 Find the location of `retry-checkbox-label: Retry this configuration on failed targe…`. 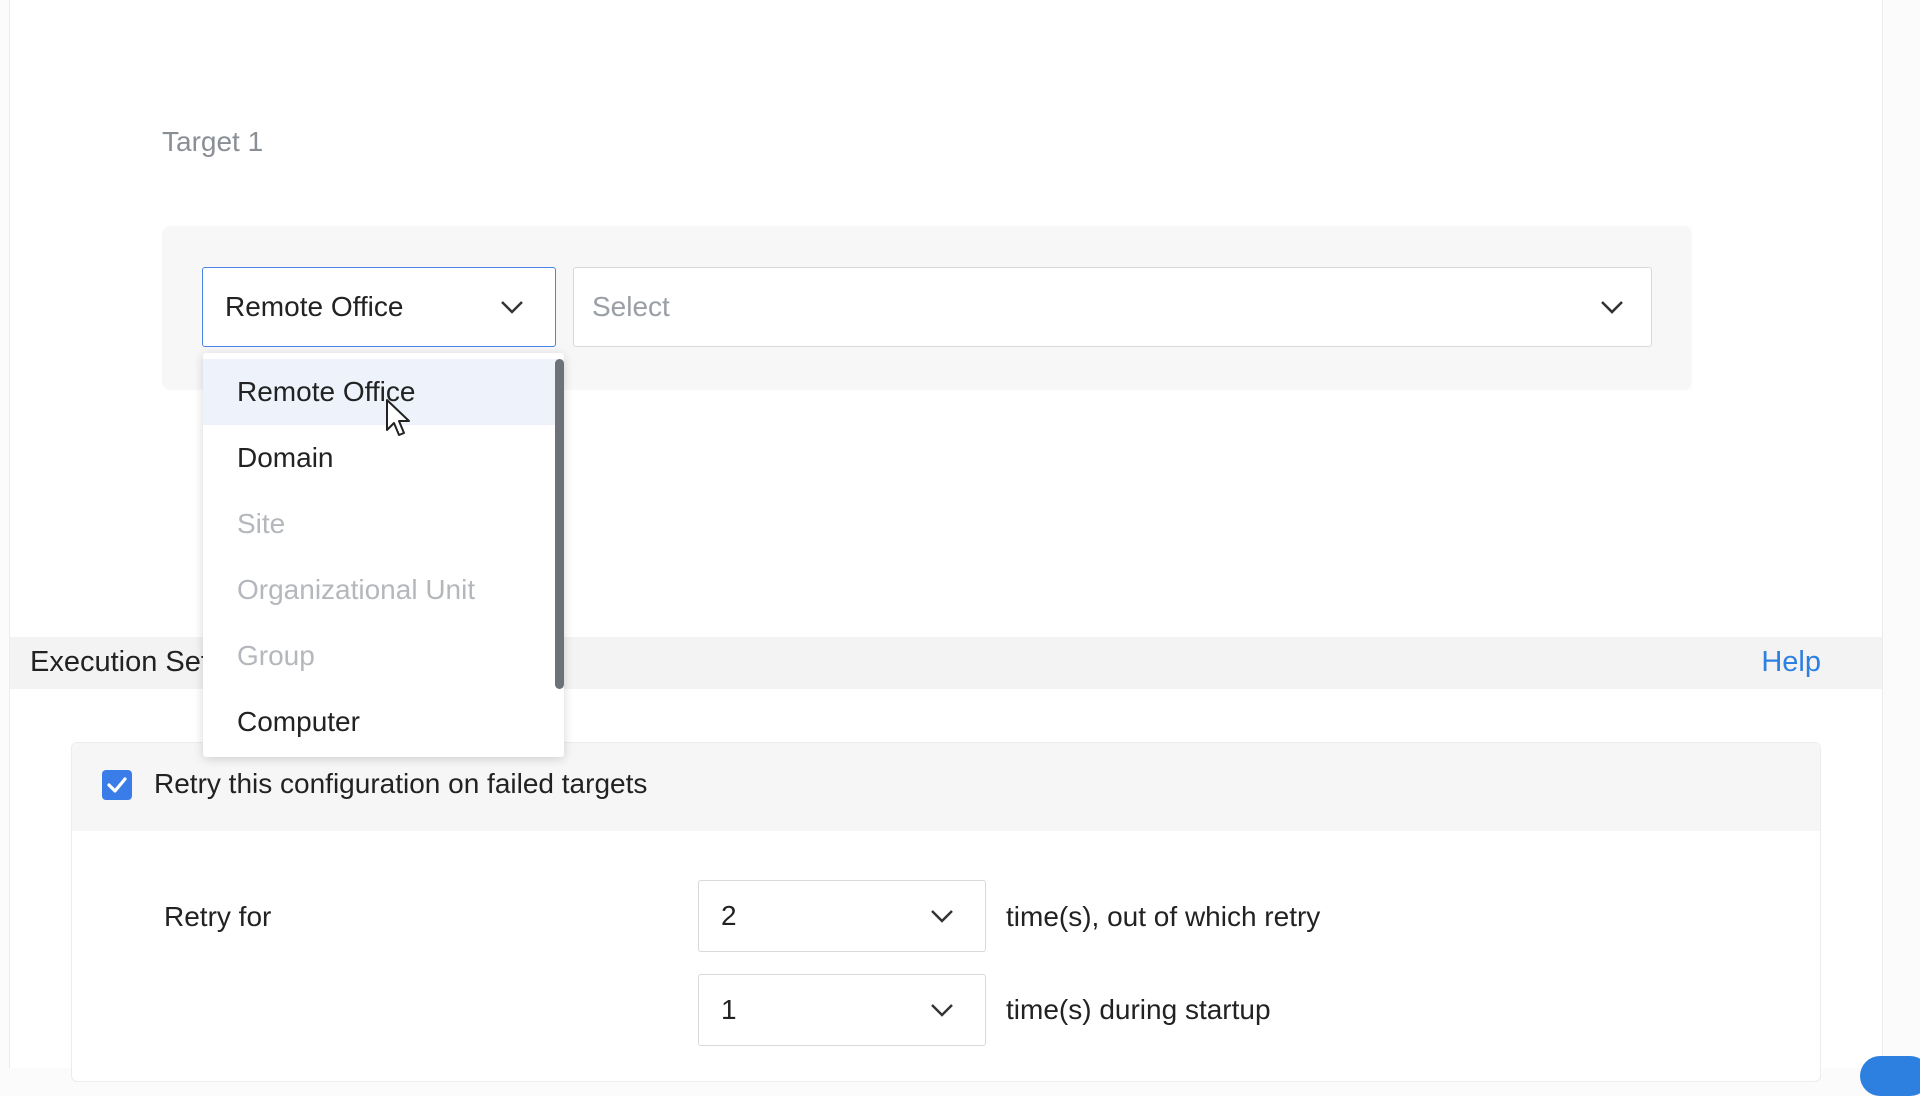

retry-checkbox-label: Retry this configuration on failed targe… is located at coordinates (401, 783).